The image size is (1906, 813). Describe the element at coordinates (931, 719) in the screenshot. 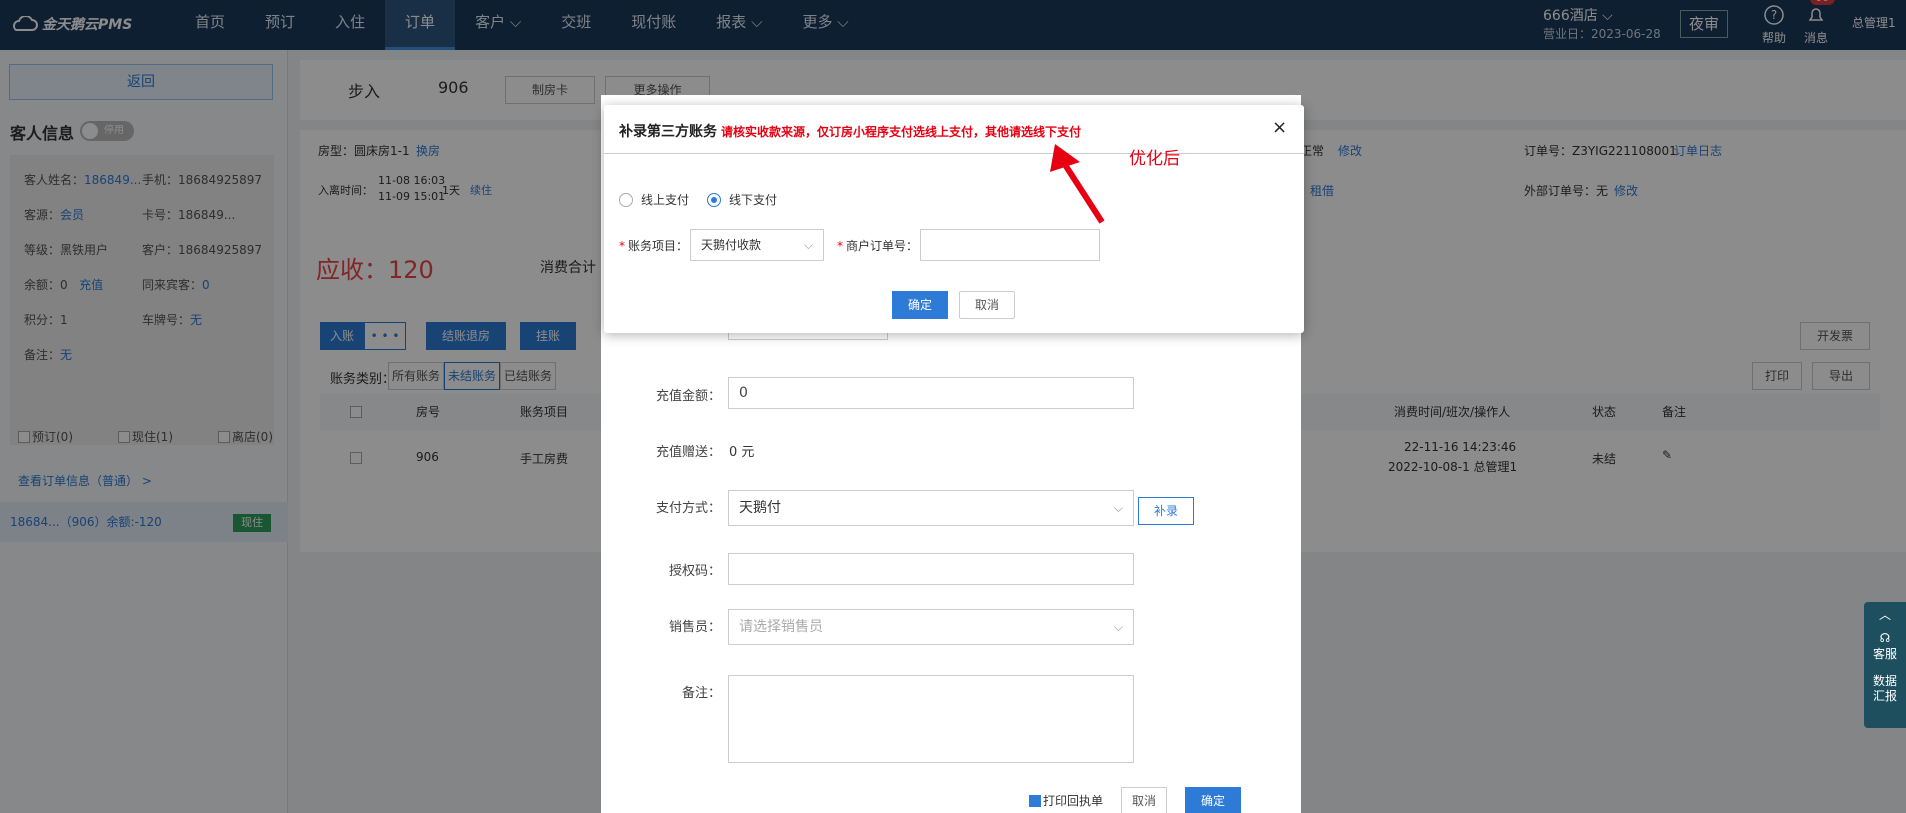

I see `remark-textarea` at that location.